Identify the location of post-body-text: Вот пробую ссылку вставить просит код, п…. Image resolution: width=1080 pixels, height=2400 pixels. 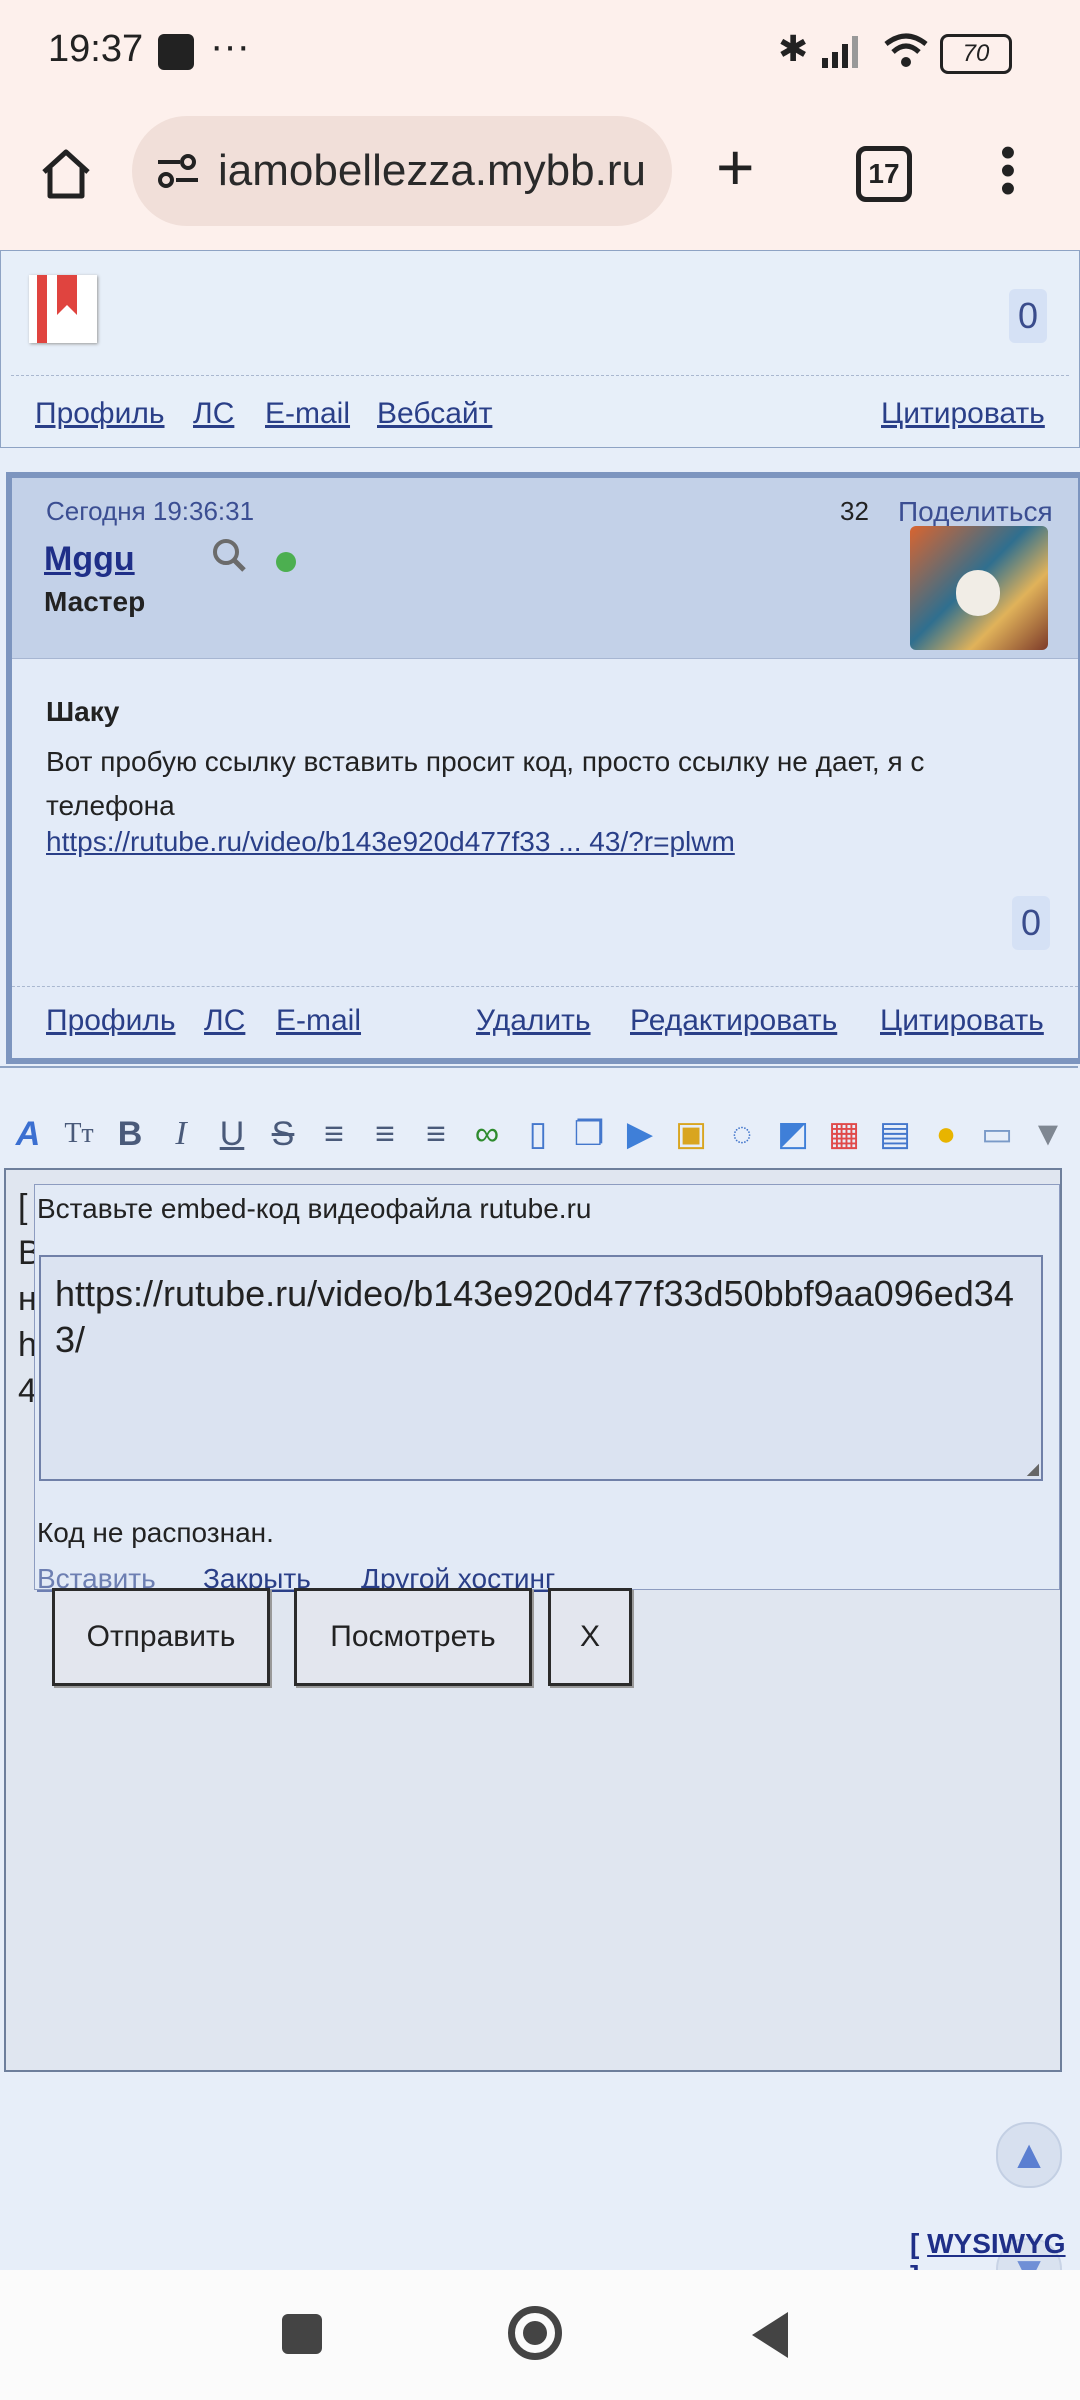
(485, 783).